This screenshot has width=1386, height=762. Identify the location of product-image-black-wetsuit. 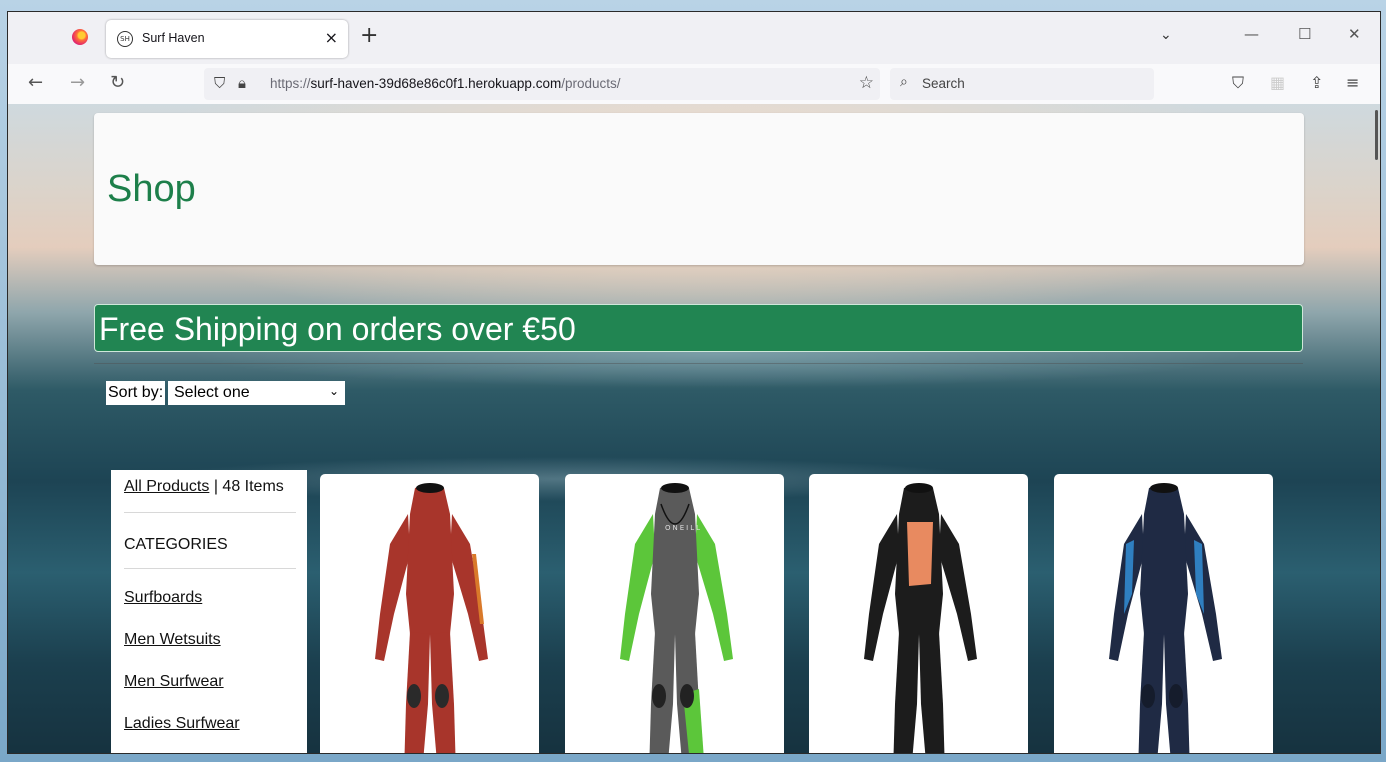
(920, 618).